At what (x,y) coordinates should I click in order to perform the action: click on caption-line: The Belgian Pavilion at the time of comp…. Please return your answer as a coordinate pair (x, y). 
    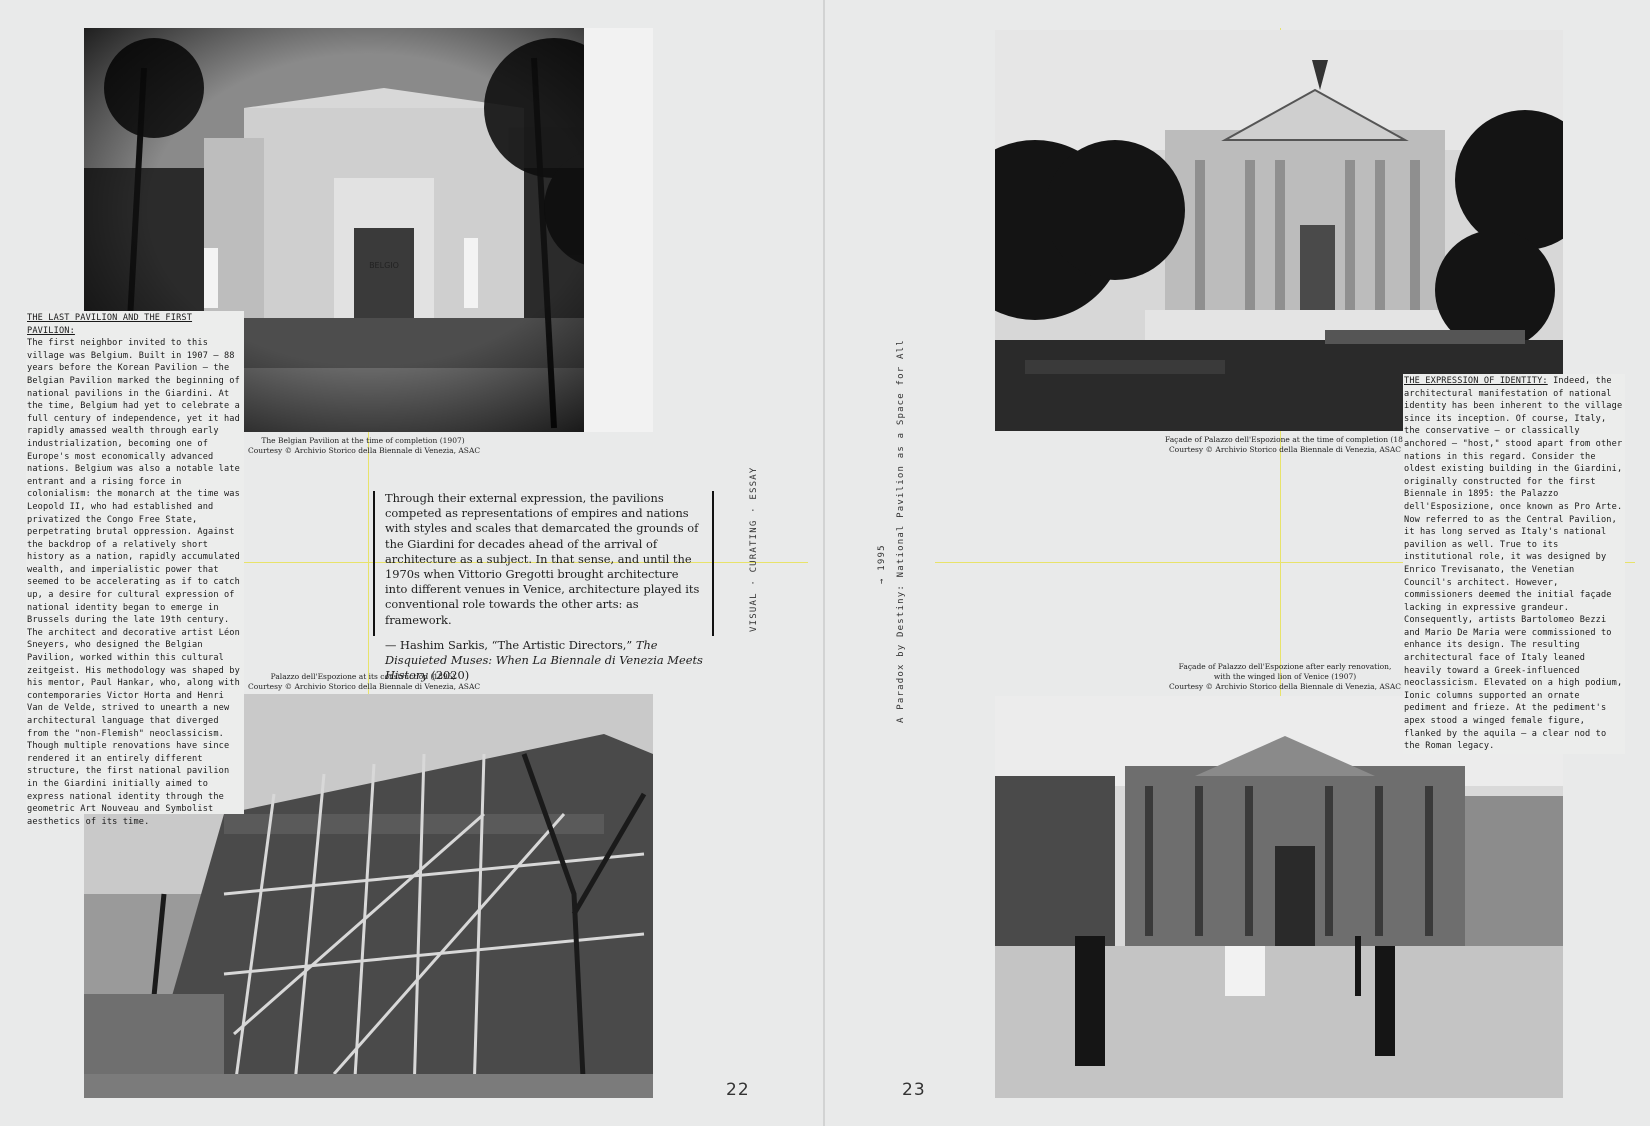
    Looking at the image, I should click on (363, 440).